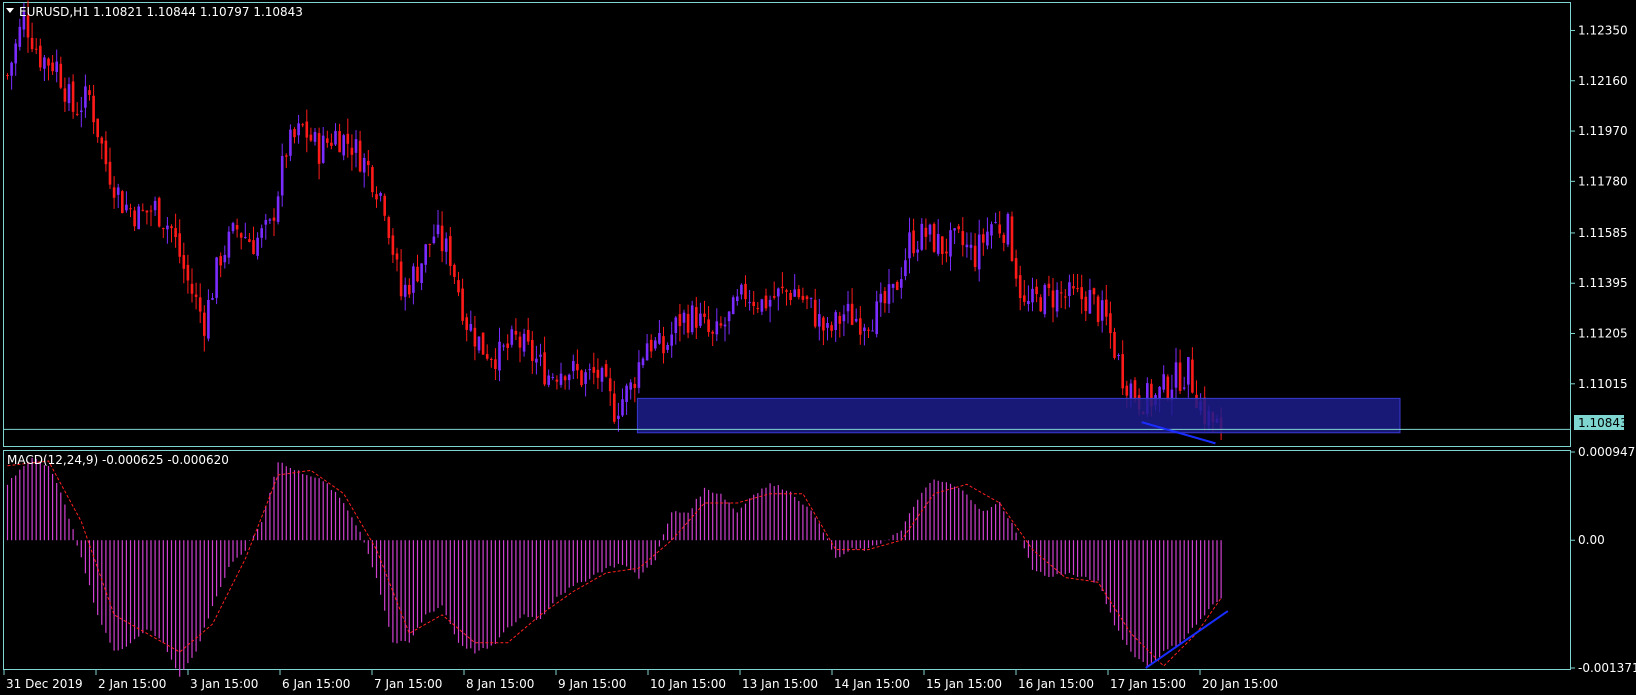 This screenshot has width=1636, height=695. What do you see at coordinates (1018, 415) in the screenshot?
I see `support-zone-rectangle` at bounding box center [1018, 415].